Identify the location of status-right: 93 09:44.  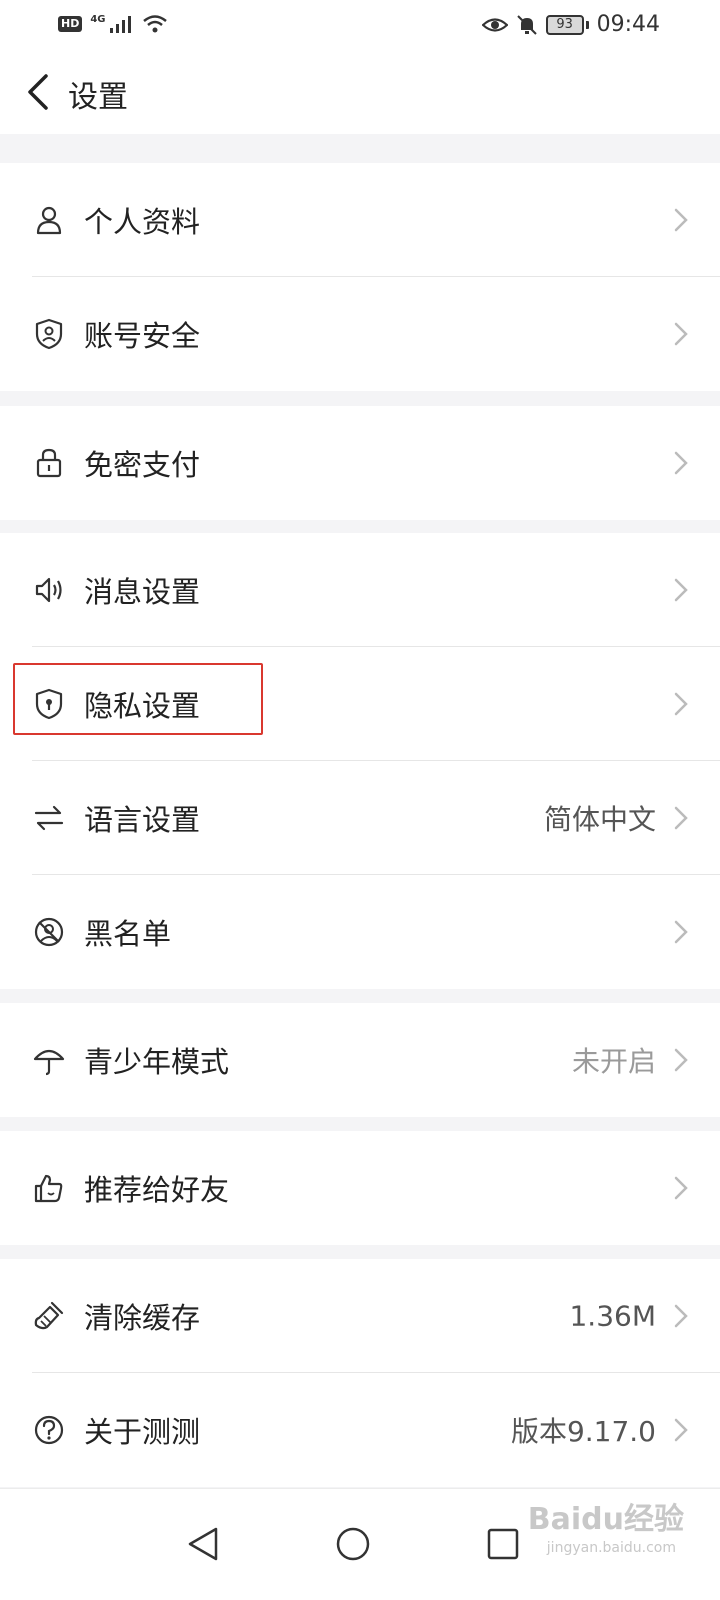
(570, 24).